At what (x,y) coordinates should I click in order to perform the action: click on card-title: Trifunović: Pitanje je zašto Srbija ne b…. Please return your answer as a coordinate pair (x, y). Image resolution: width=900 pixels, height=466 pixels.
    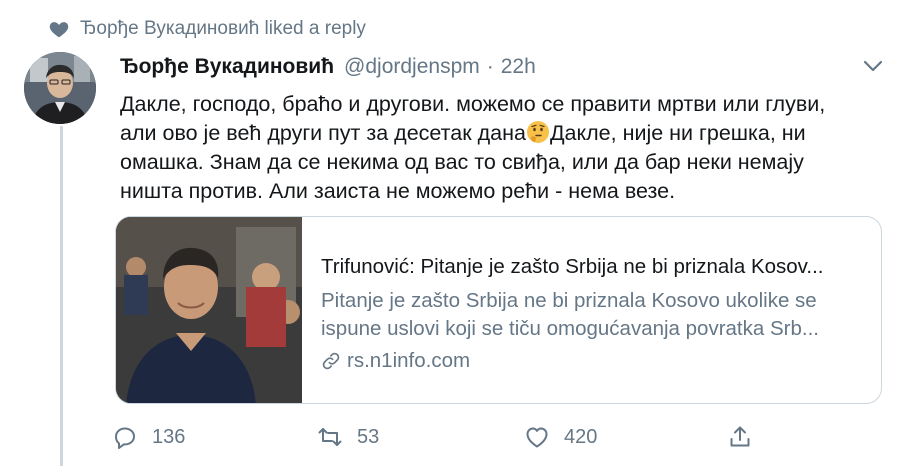
    Looking at the image, I should click on (596, 267).